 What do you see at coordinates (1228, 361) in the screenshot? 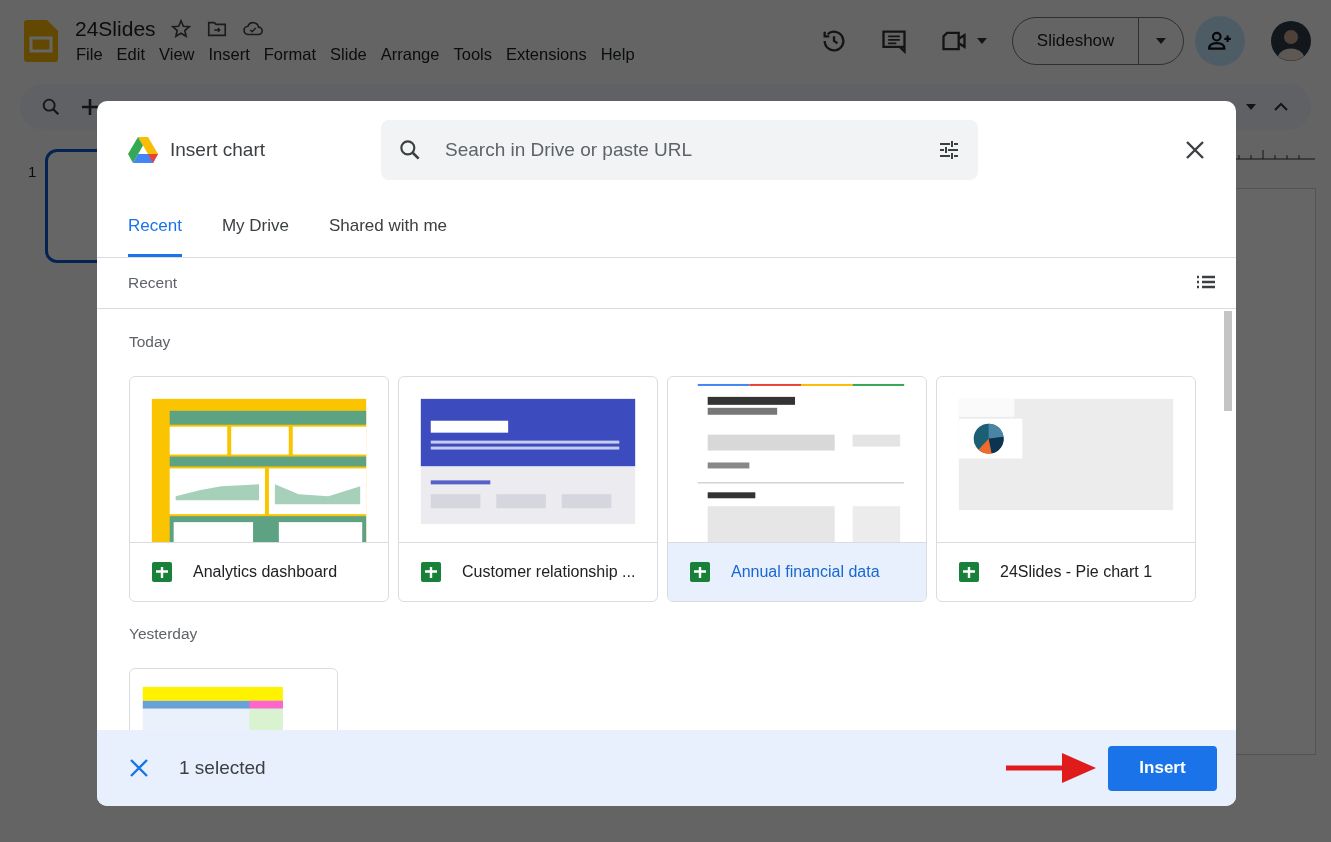
I see `scrollbar` at bounding box center [1228, 361].